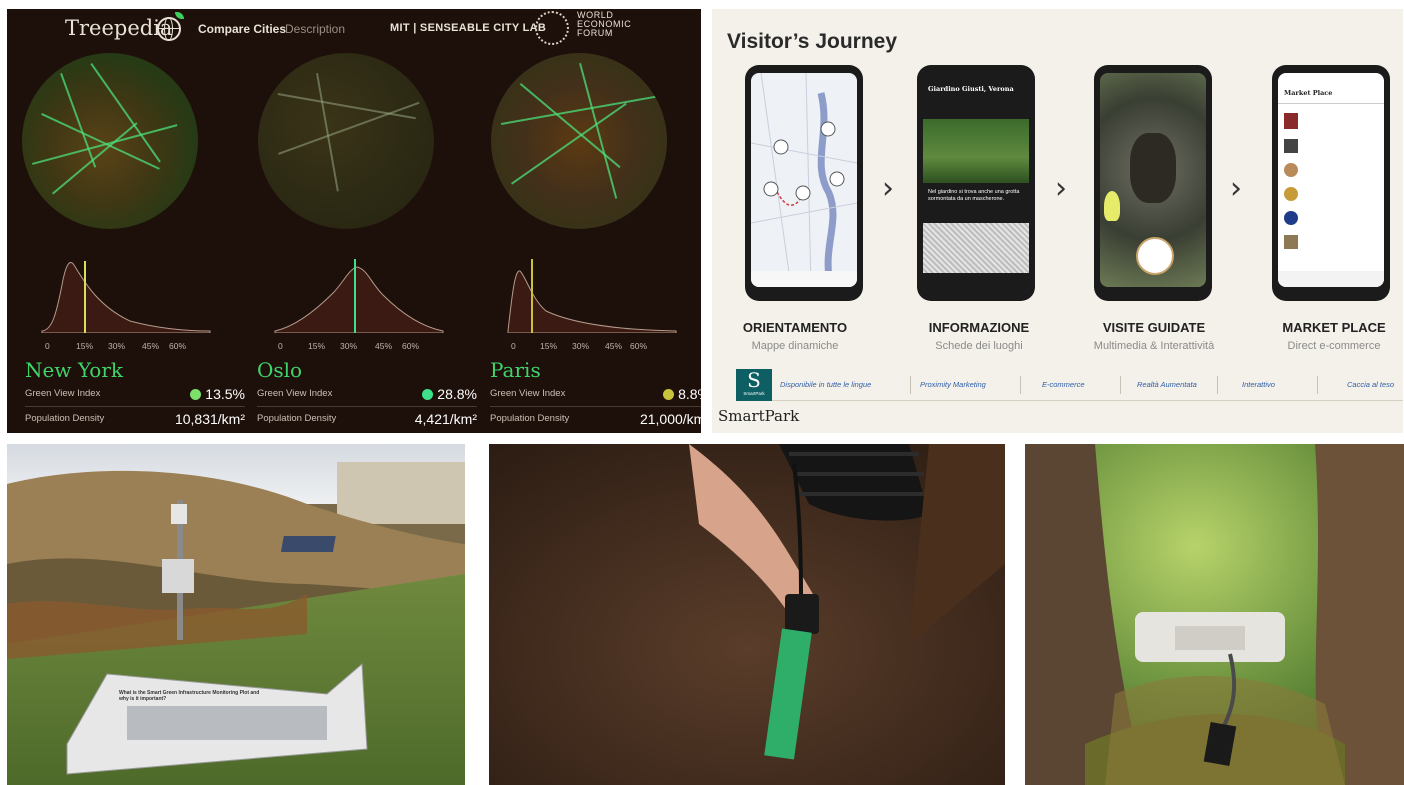 This screenshot has width=1404, height=785. I want to click on city-map-paris, so click(579, 141).